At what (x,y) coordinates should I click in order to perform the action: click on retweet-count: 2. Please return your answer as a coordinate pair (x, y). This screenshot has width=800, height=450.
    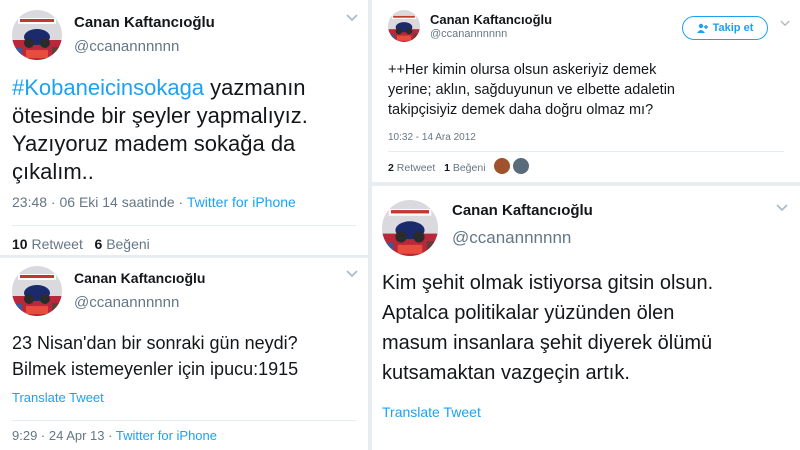
    Looking at the image, I should click on (391, 168).